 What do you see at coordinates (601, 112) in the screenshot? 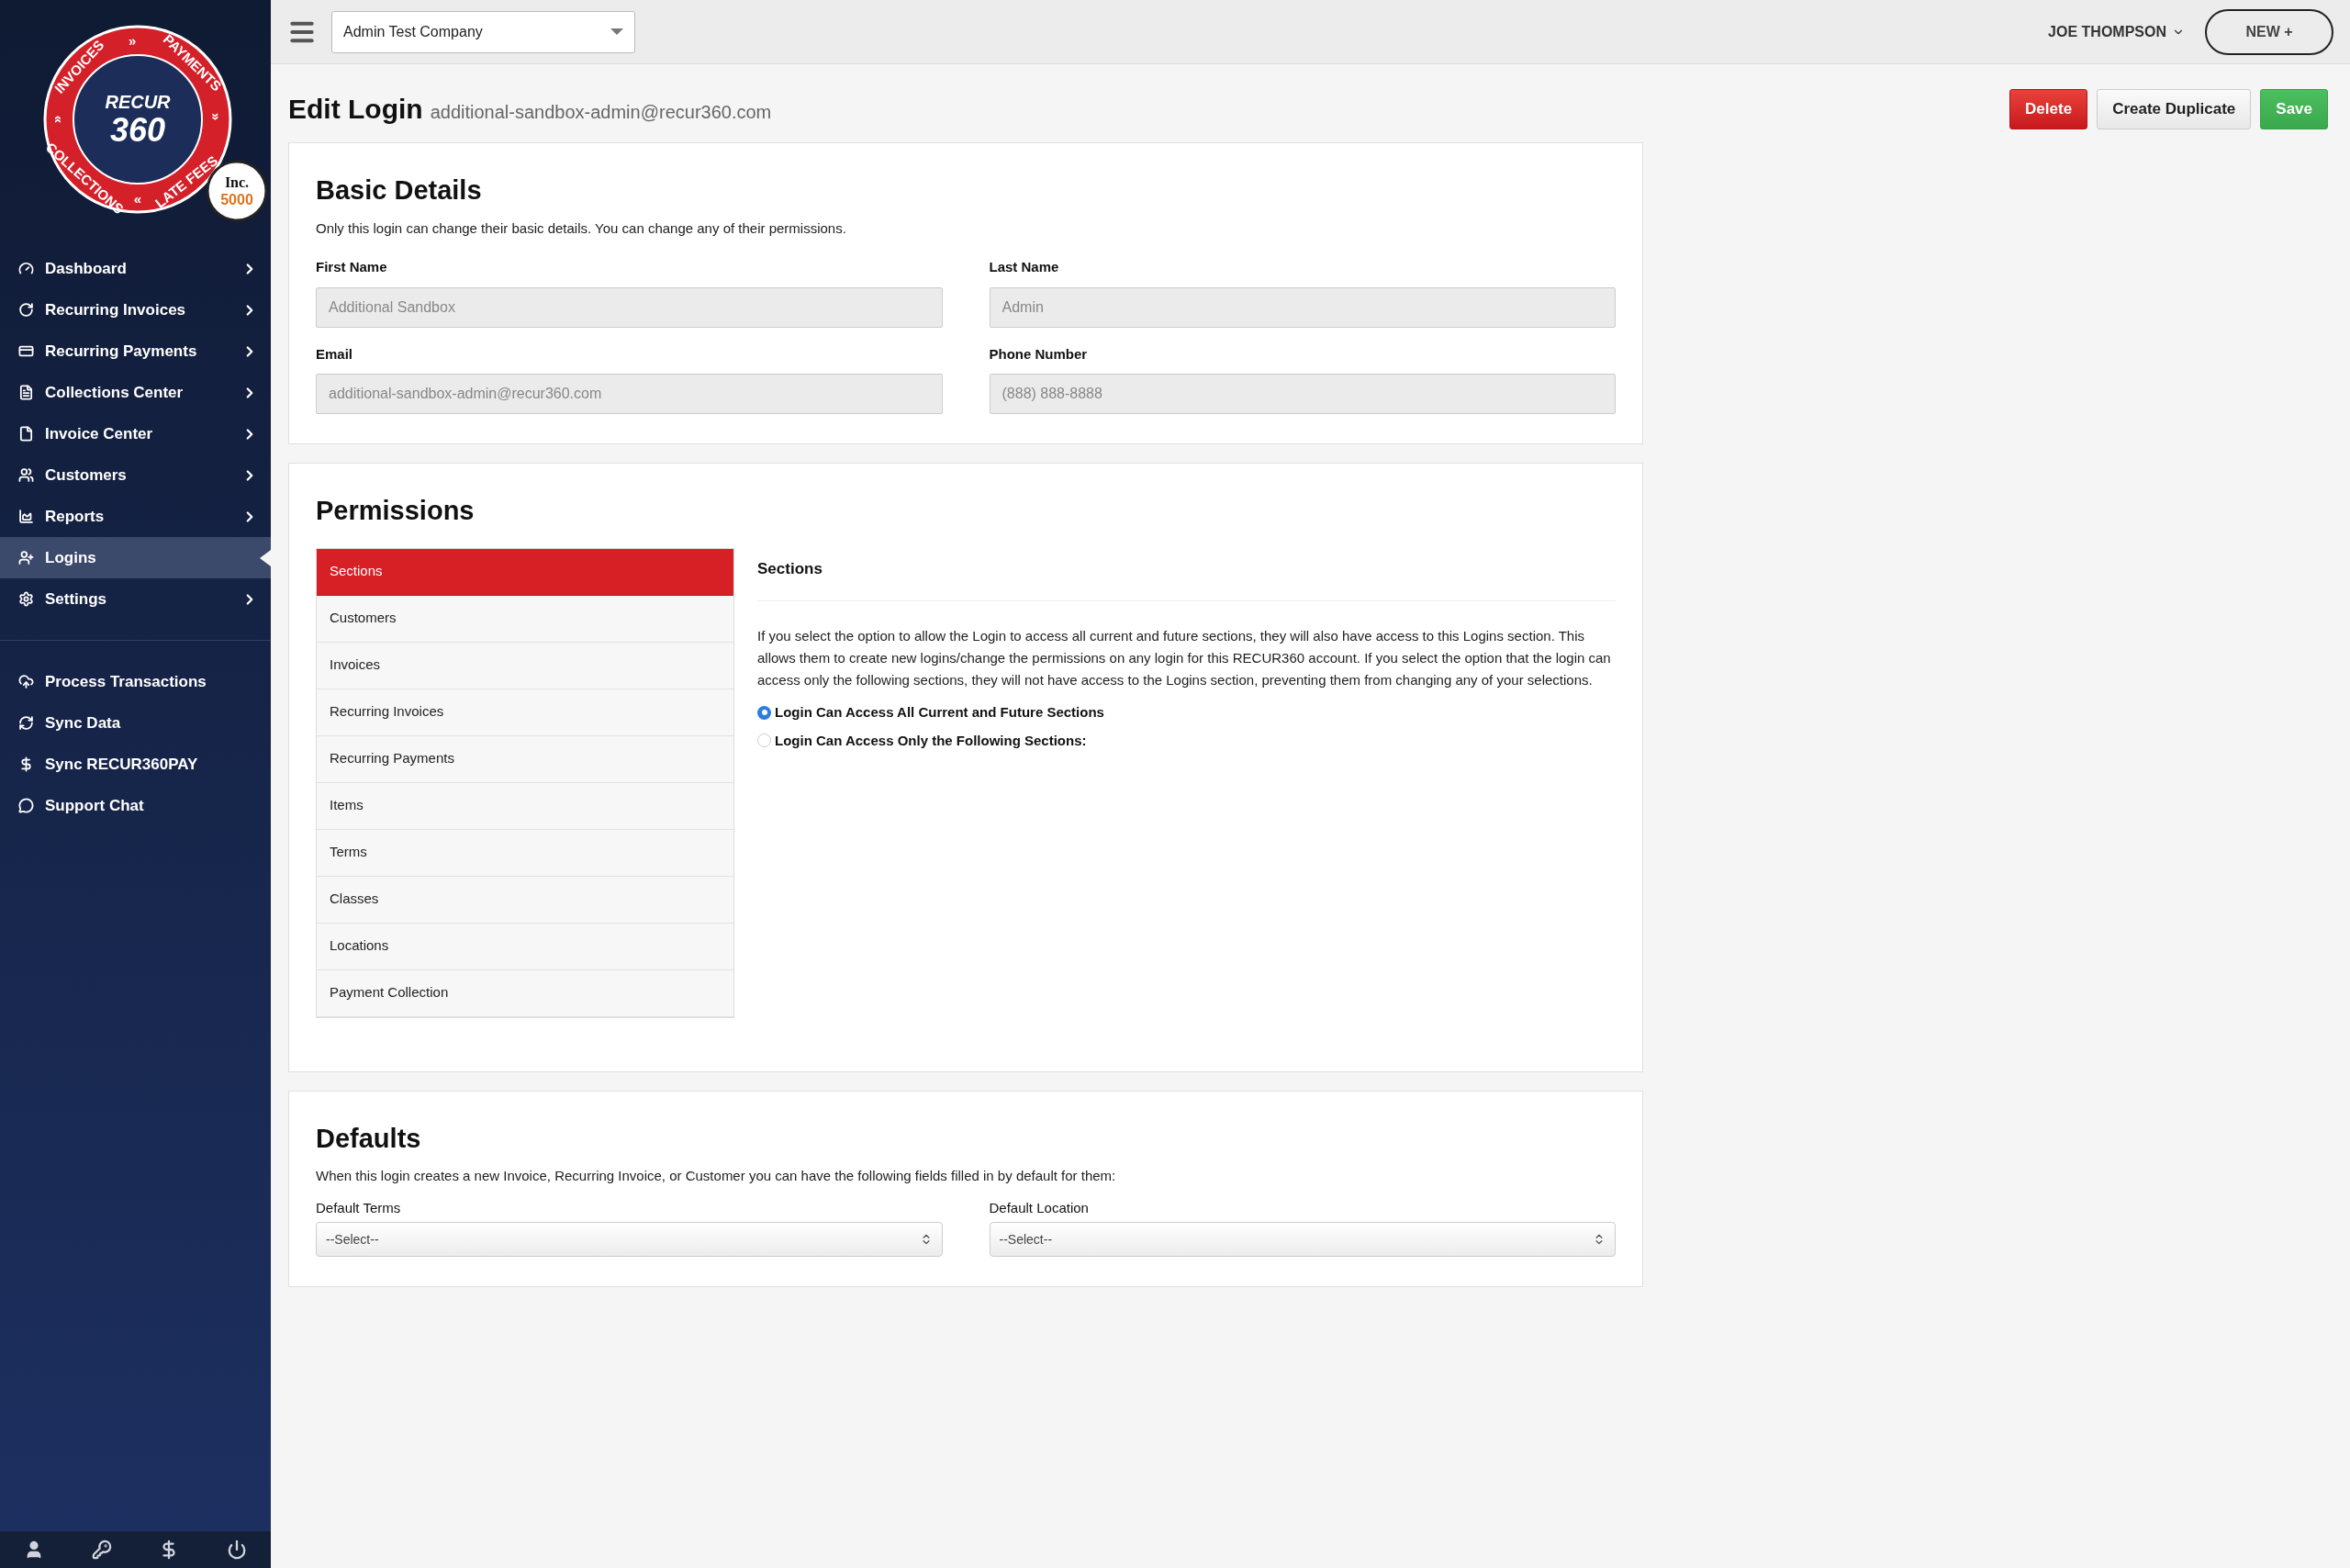
I see `page-subtitle: additional-sandbox-admin@recur360.com` at bounding box center [601, 112].